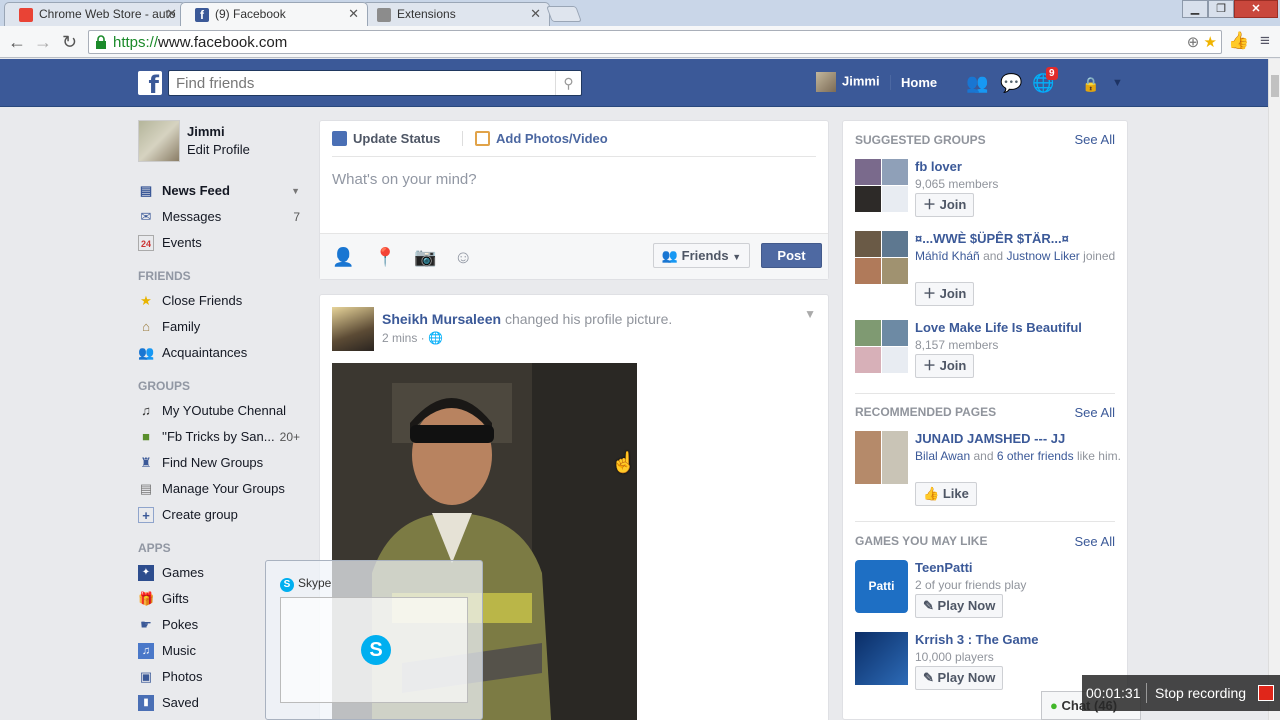 The image size is (1280, 720). I want to click on see-all-groups-link: See All, so click(1095, 139).